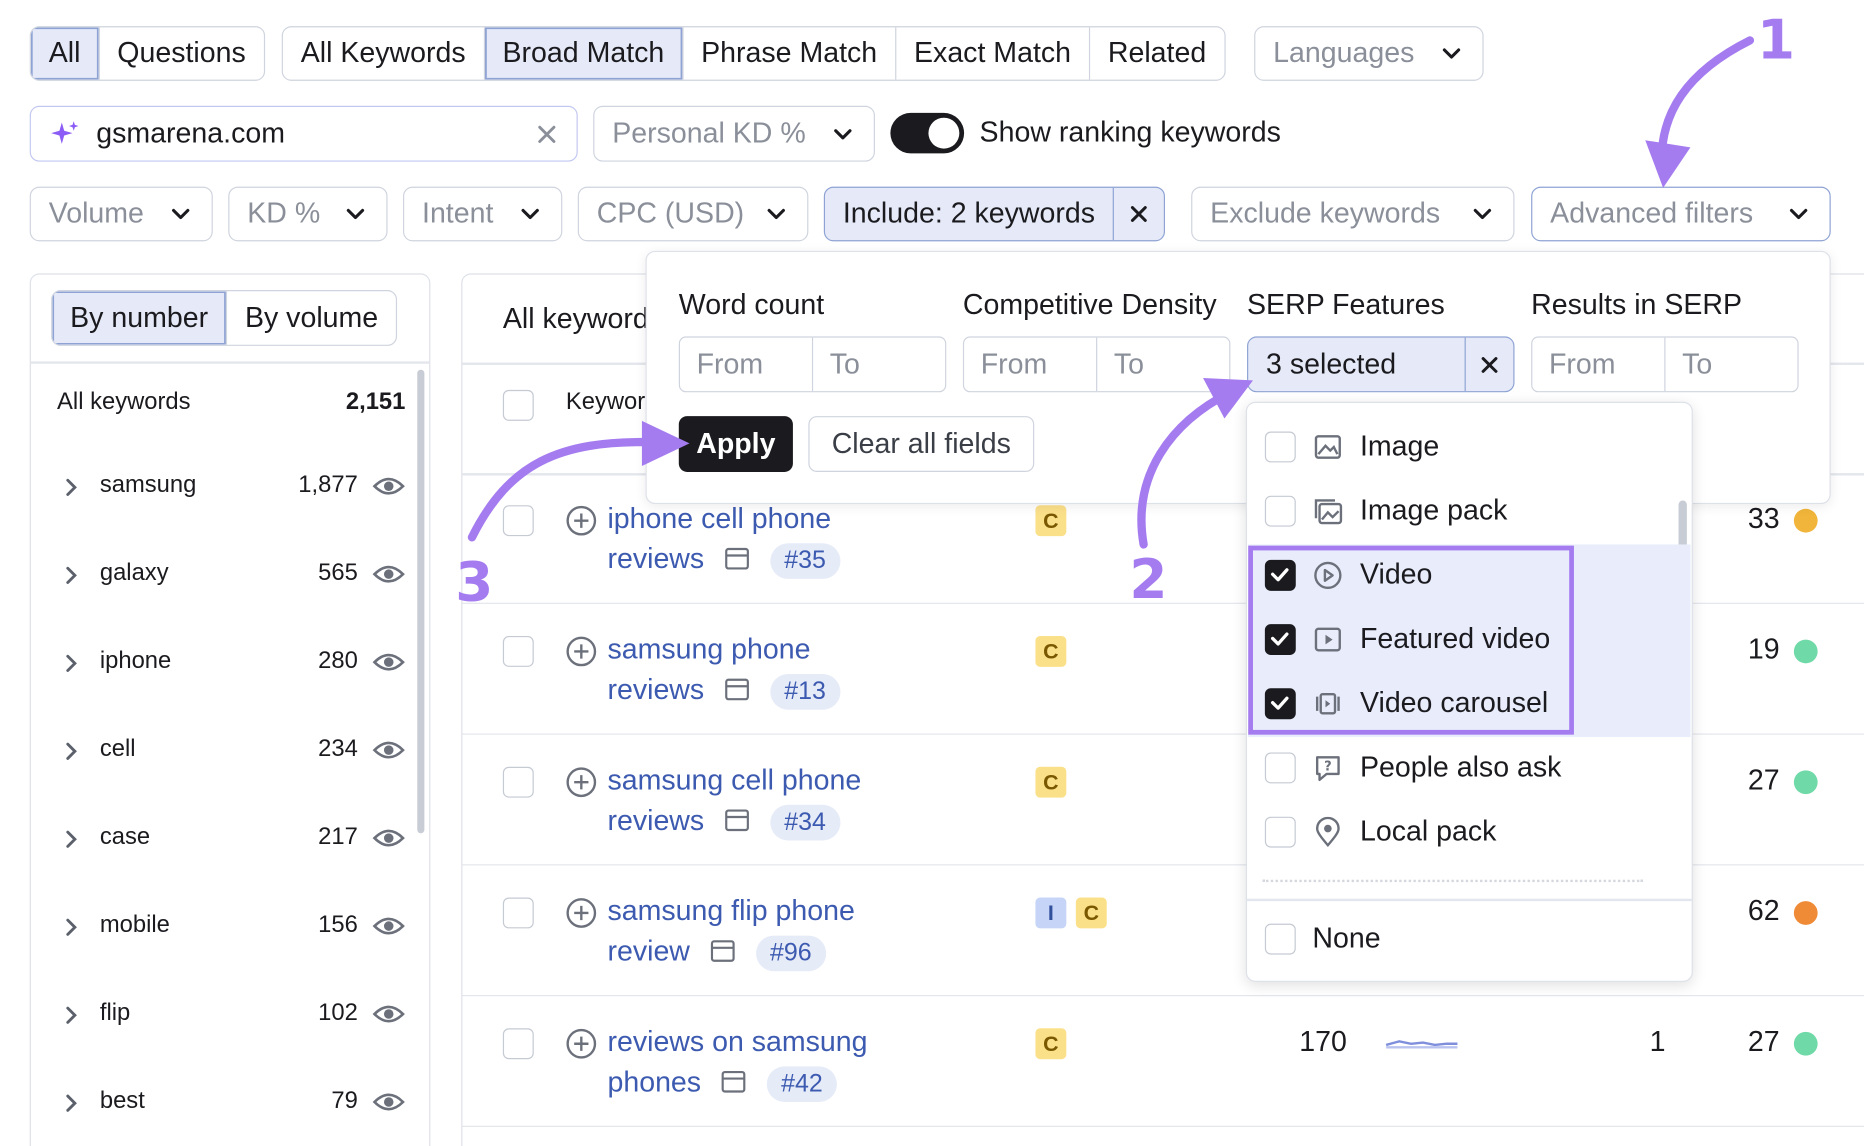 This screenshot has width=1864, height=1146. I want to click on sidebar-scrollbar, so click(421, 601).